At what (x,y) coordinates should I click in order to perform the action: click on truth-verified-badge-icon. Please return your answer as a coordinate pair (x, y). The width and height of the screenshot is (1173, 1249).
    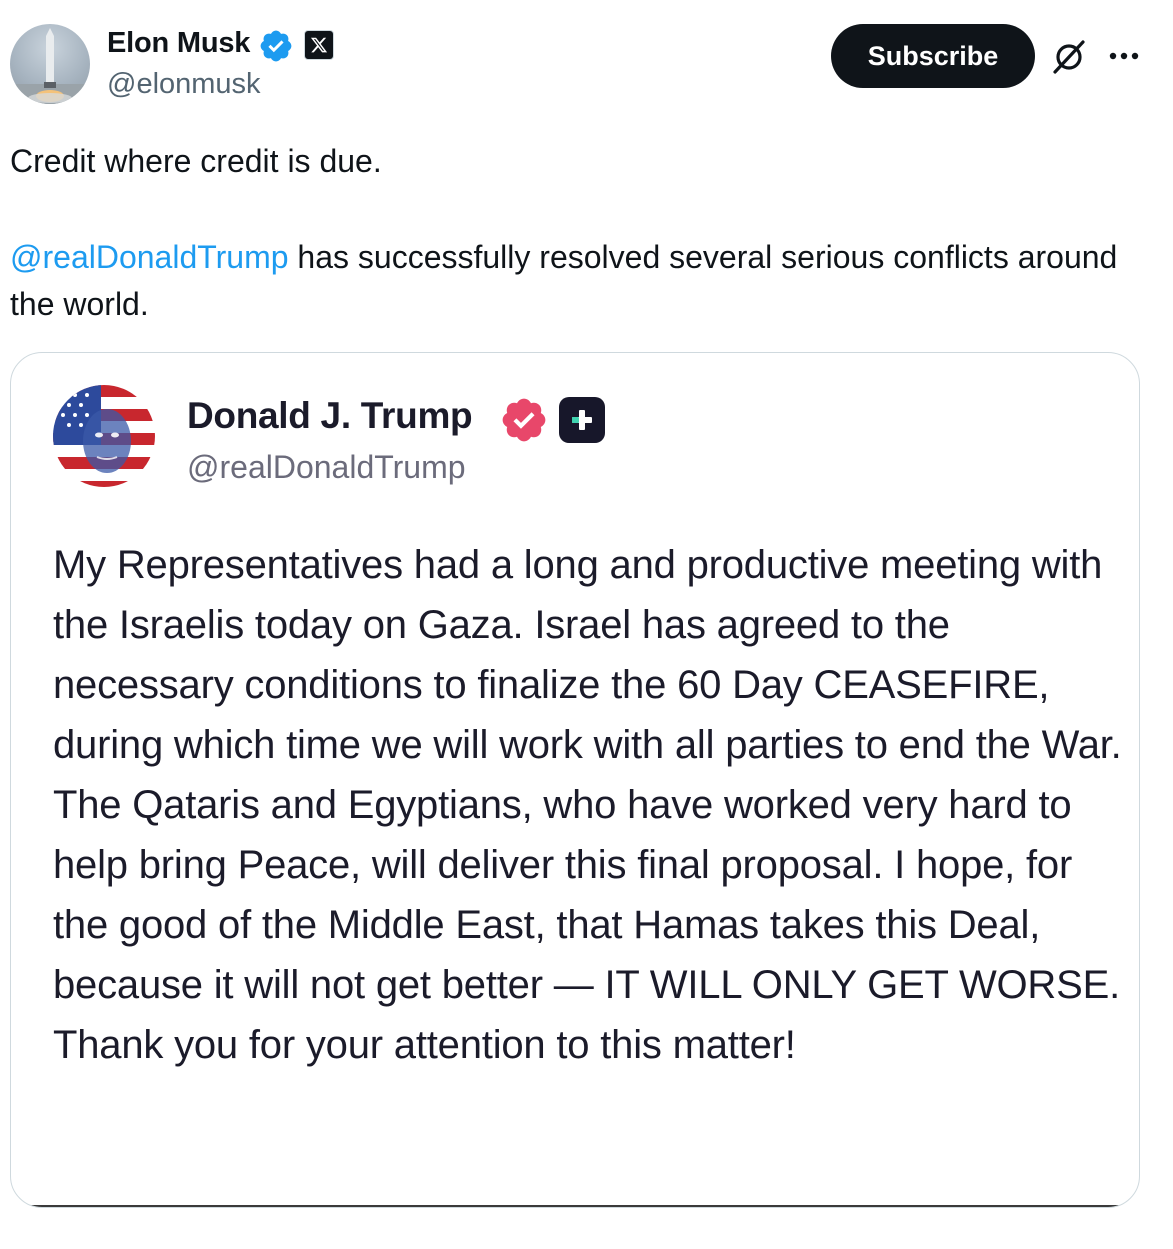
    Looking at the image, I should click on (524, 420).